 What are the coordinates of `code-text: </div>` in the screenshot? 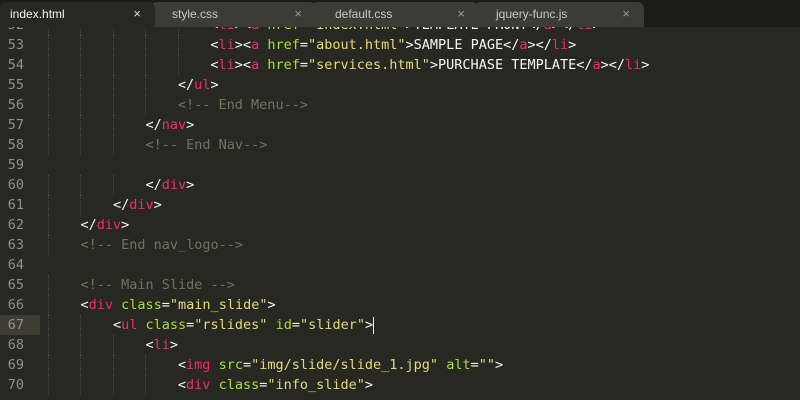 It's located at (104, 225).